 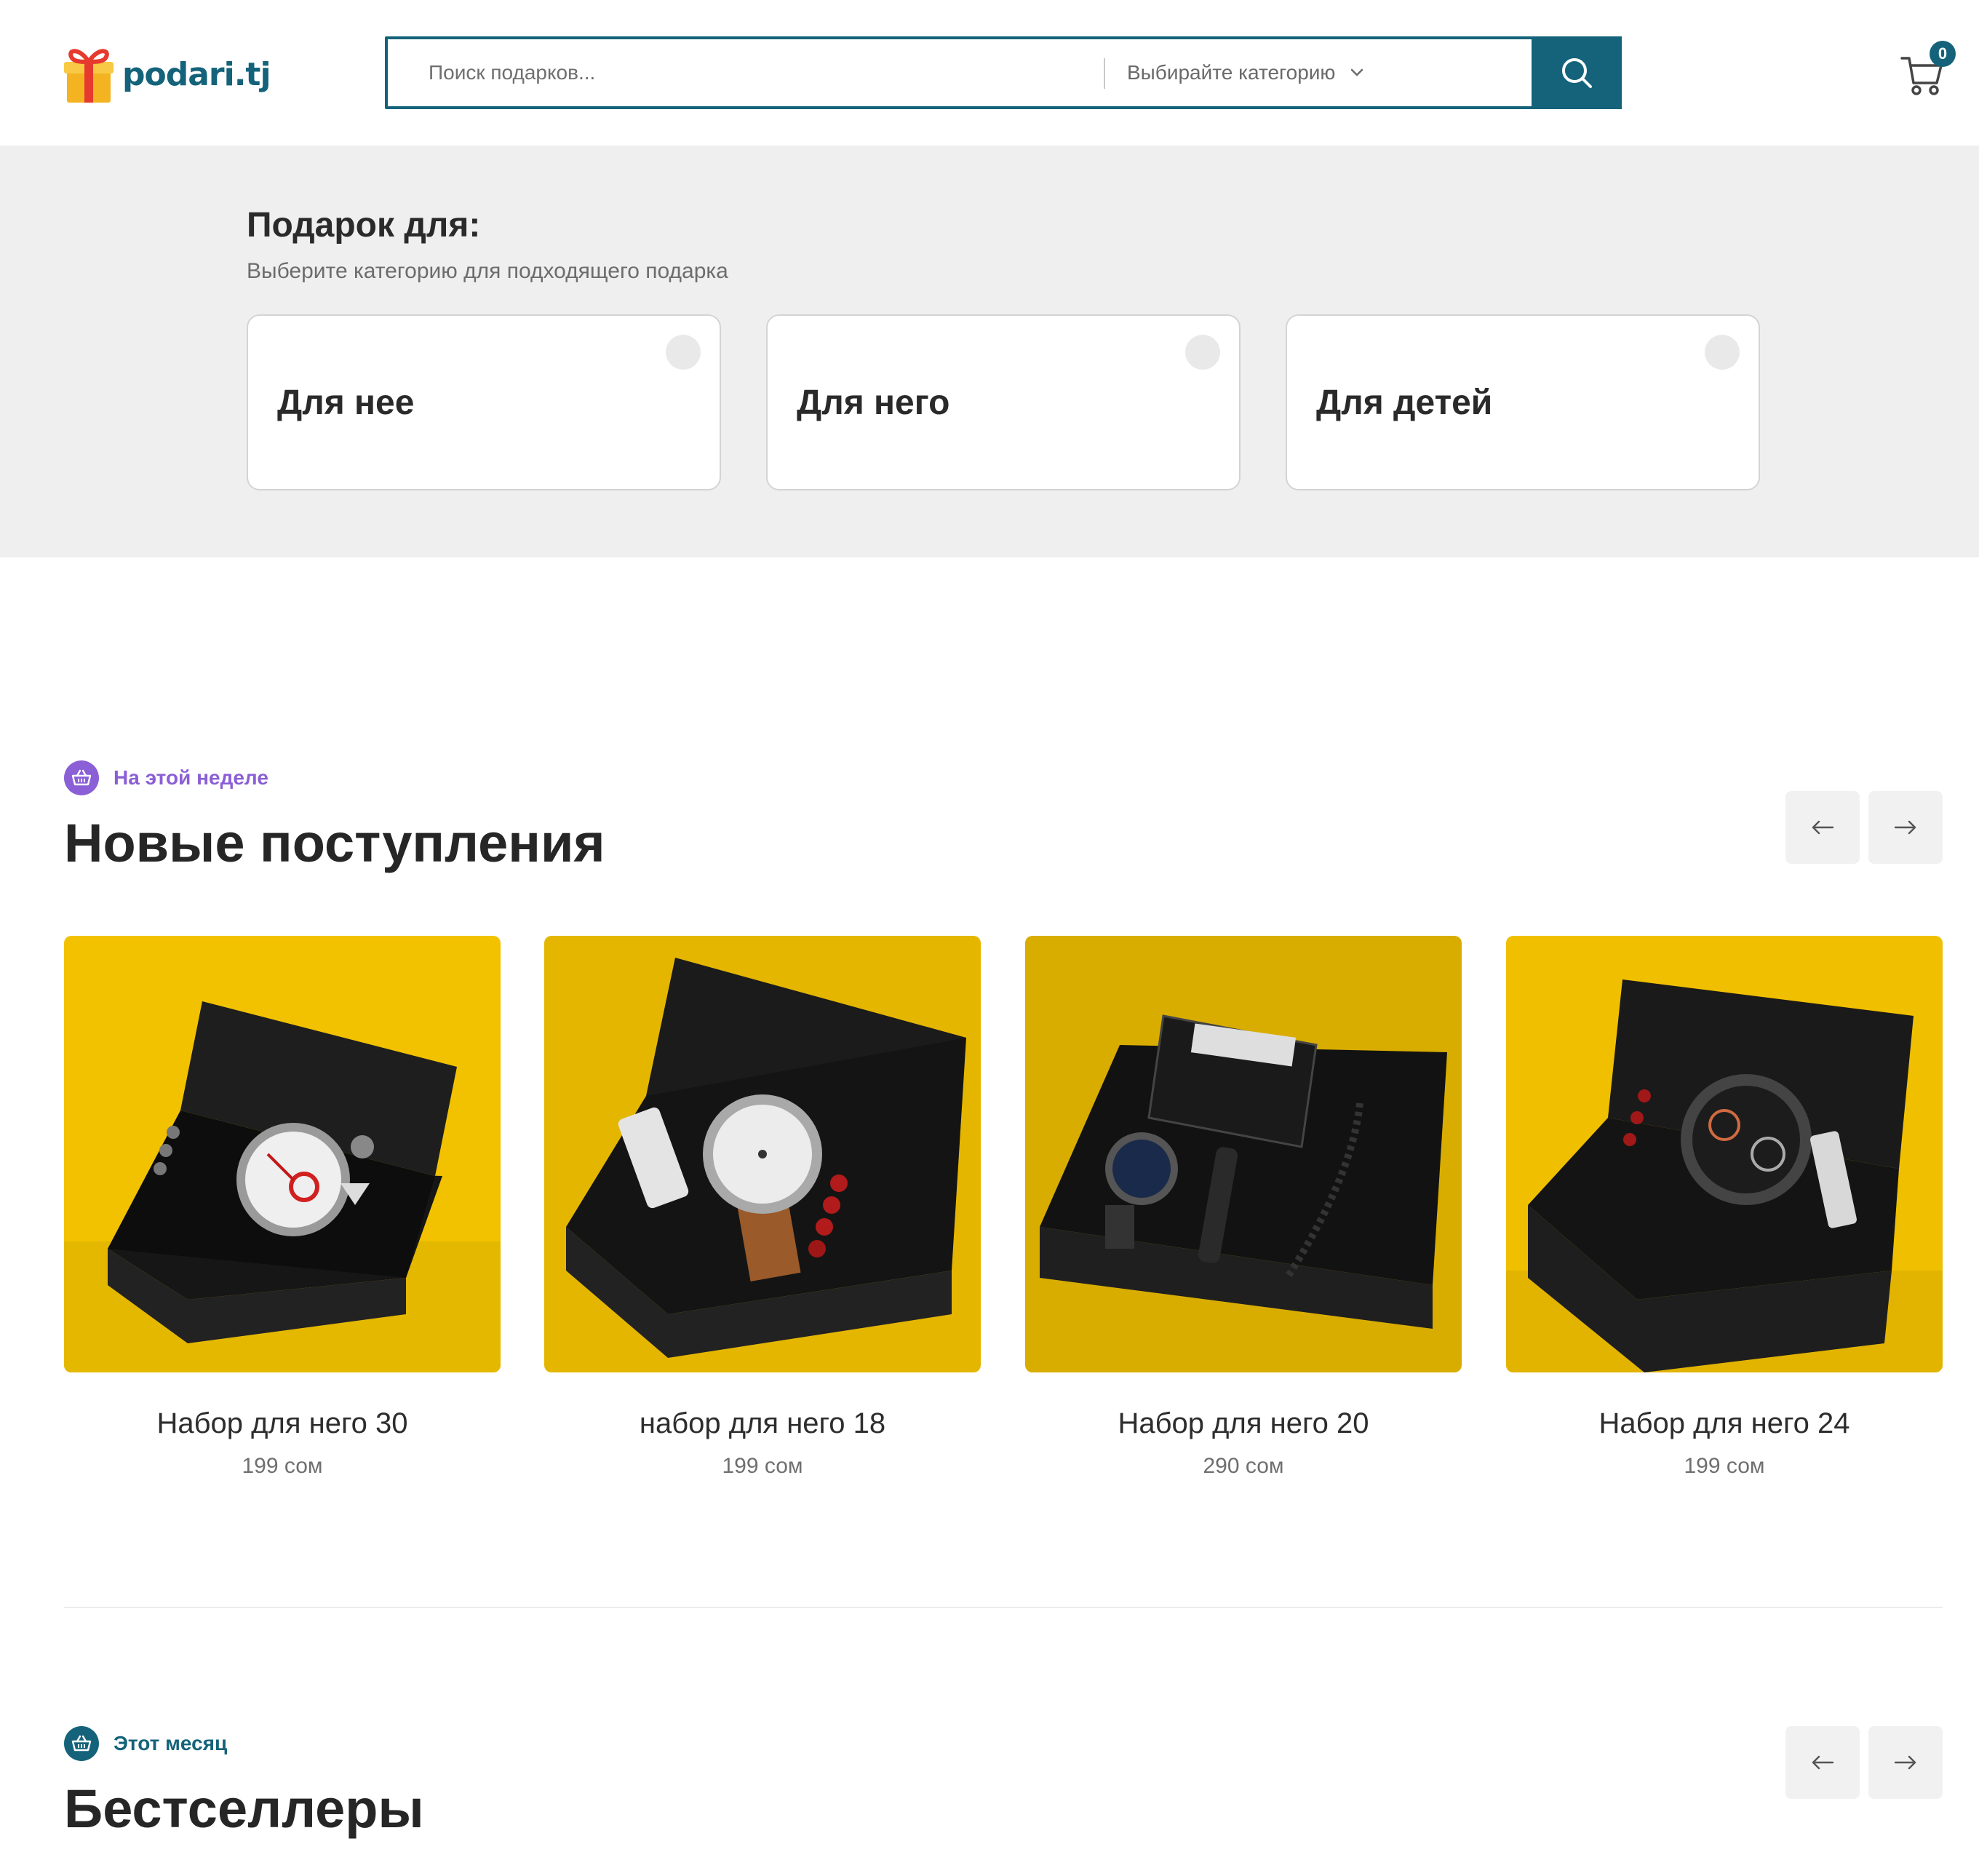 I want to click on bestsellers-title: Бестселлеры, so click(x=244, y=1808).